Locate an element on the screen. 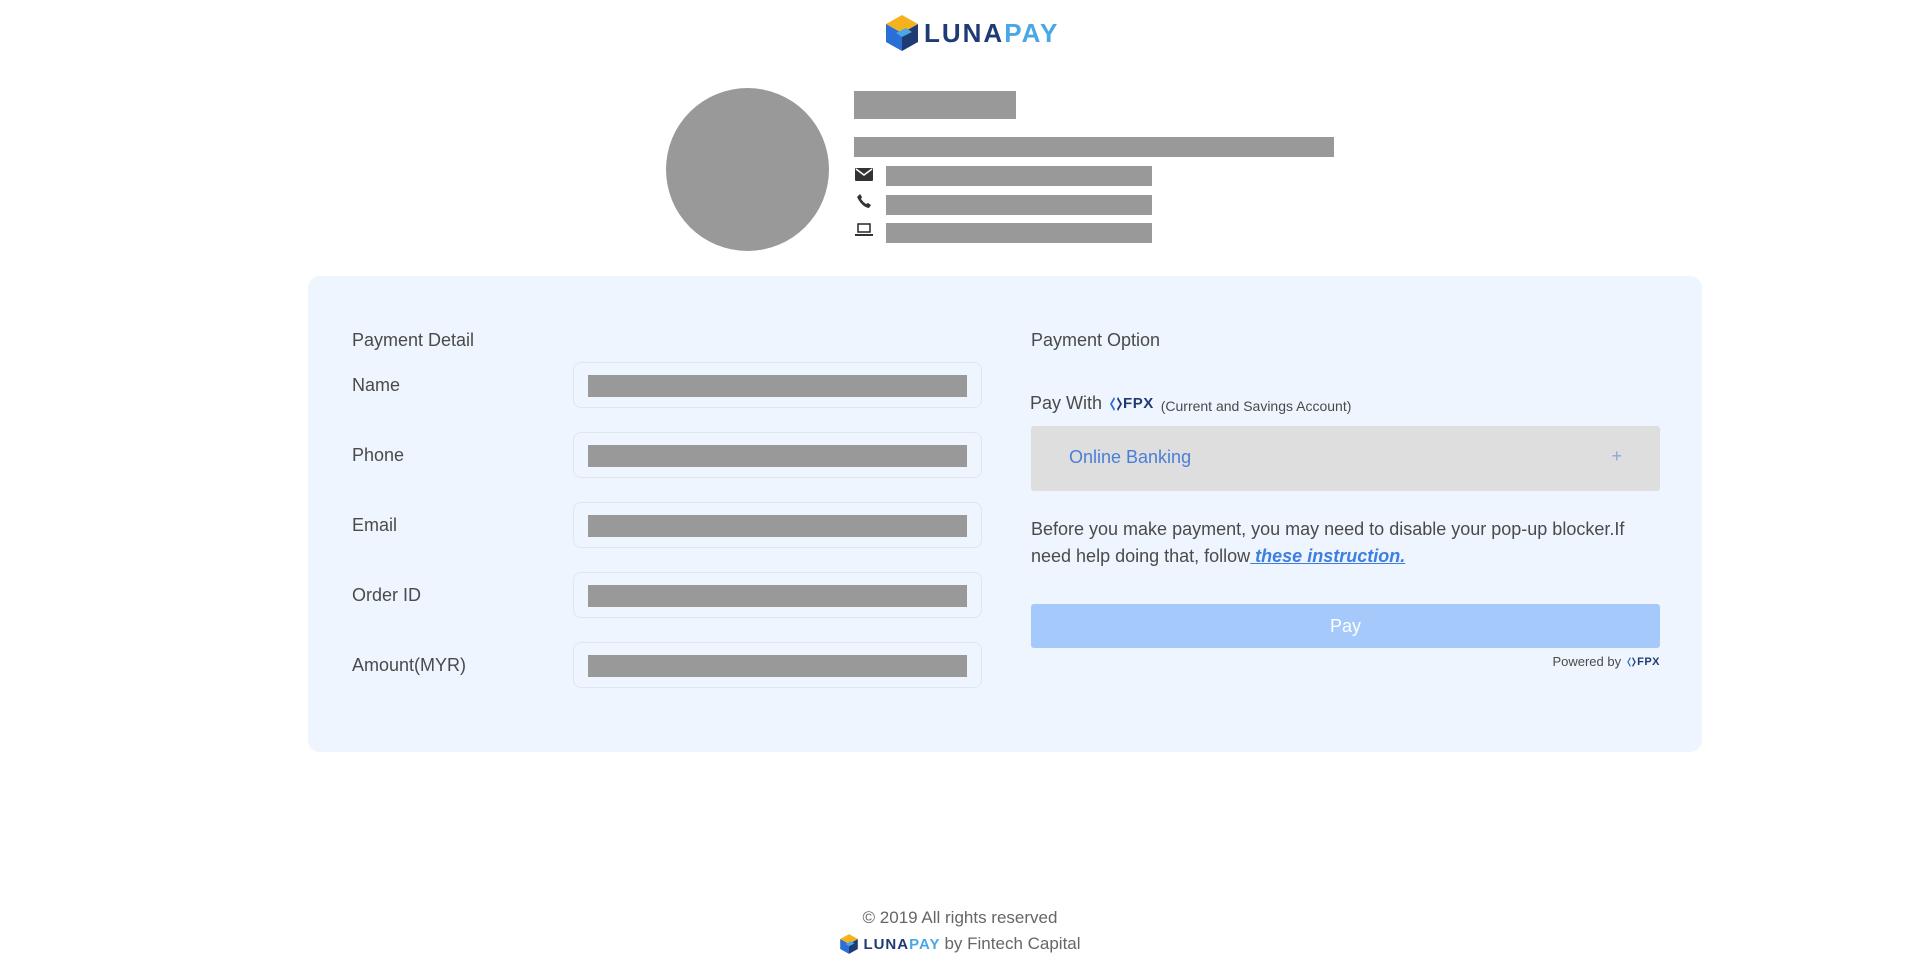 Image resolution: width=1920 pixels, height=955 pixels. merchant-info is located at coordinates (1016, 170).